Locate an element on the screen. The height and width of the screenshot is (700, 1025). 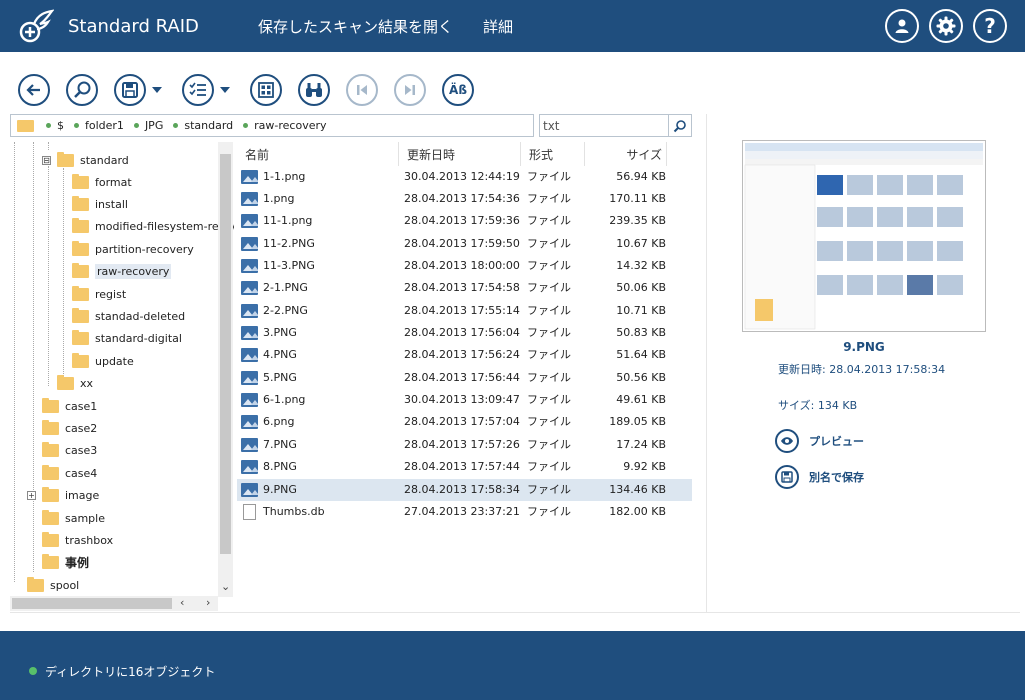
select-dropdown-caret is located at coordinates (225, 90).